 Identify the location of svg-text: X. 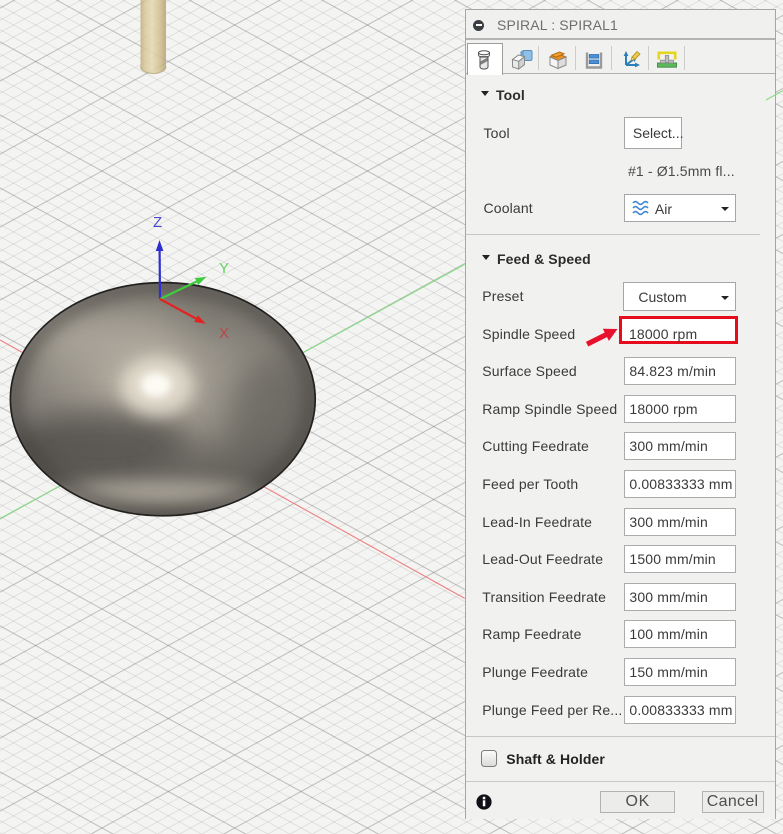
(224, 333).